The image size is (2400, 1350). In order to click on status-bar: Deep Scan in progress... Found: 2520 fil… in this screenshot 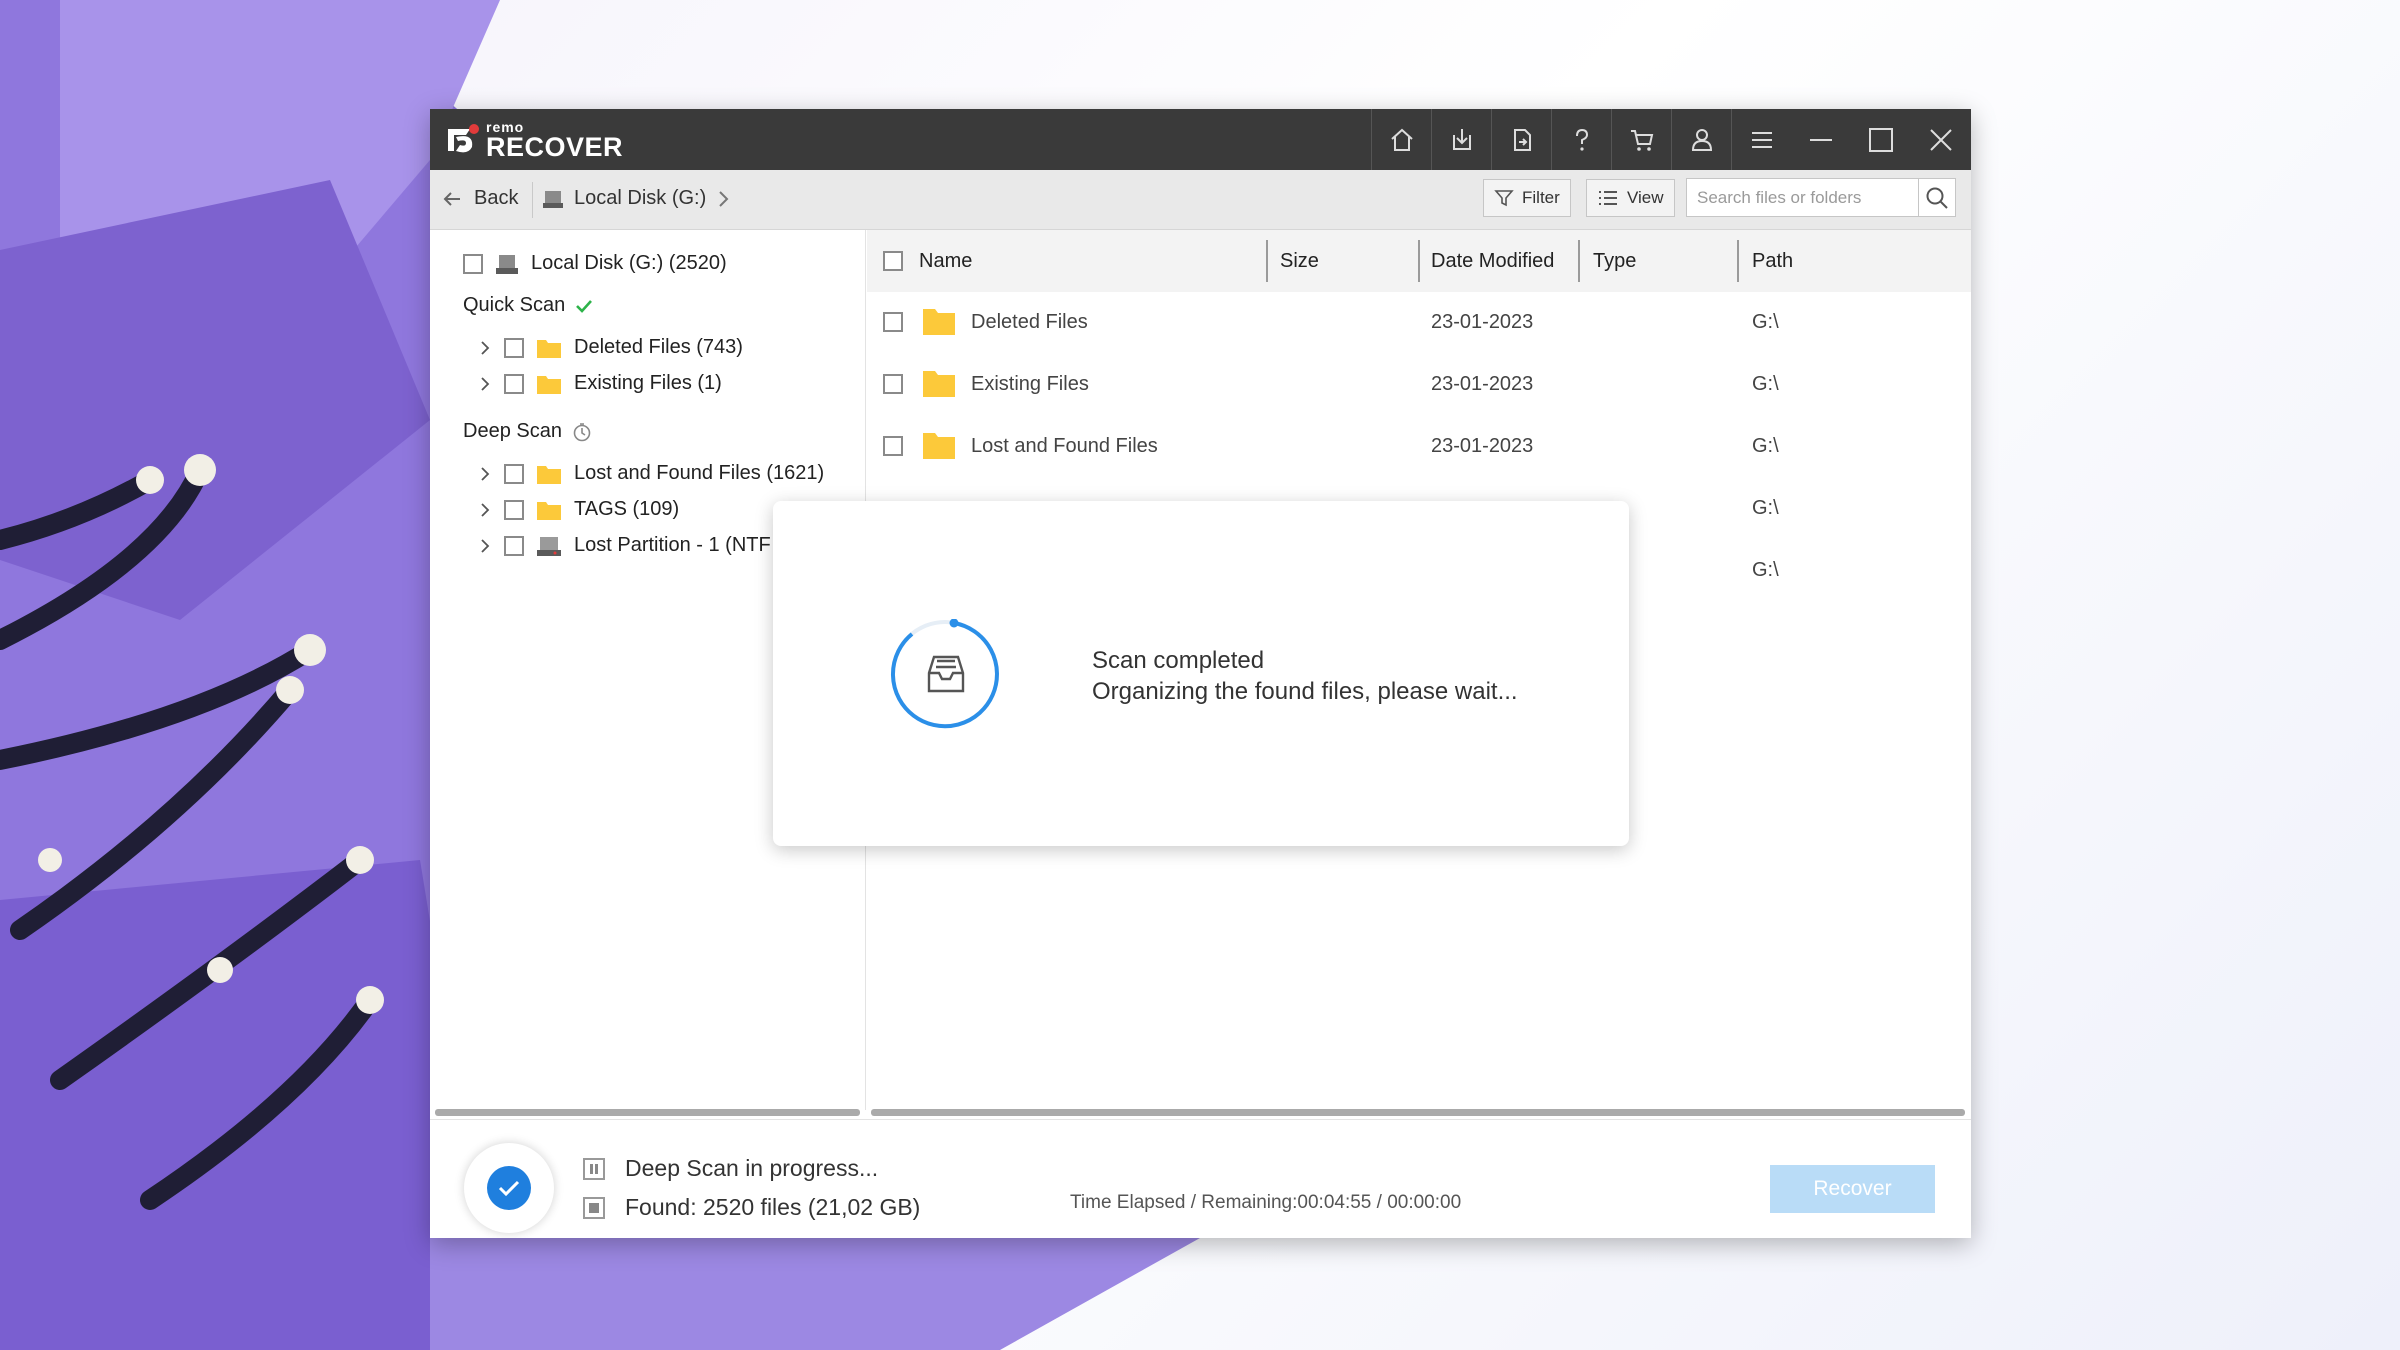, I will do `click(1200, 1178)`.